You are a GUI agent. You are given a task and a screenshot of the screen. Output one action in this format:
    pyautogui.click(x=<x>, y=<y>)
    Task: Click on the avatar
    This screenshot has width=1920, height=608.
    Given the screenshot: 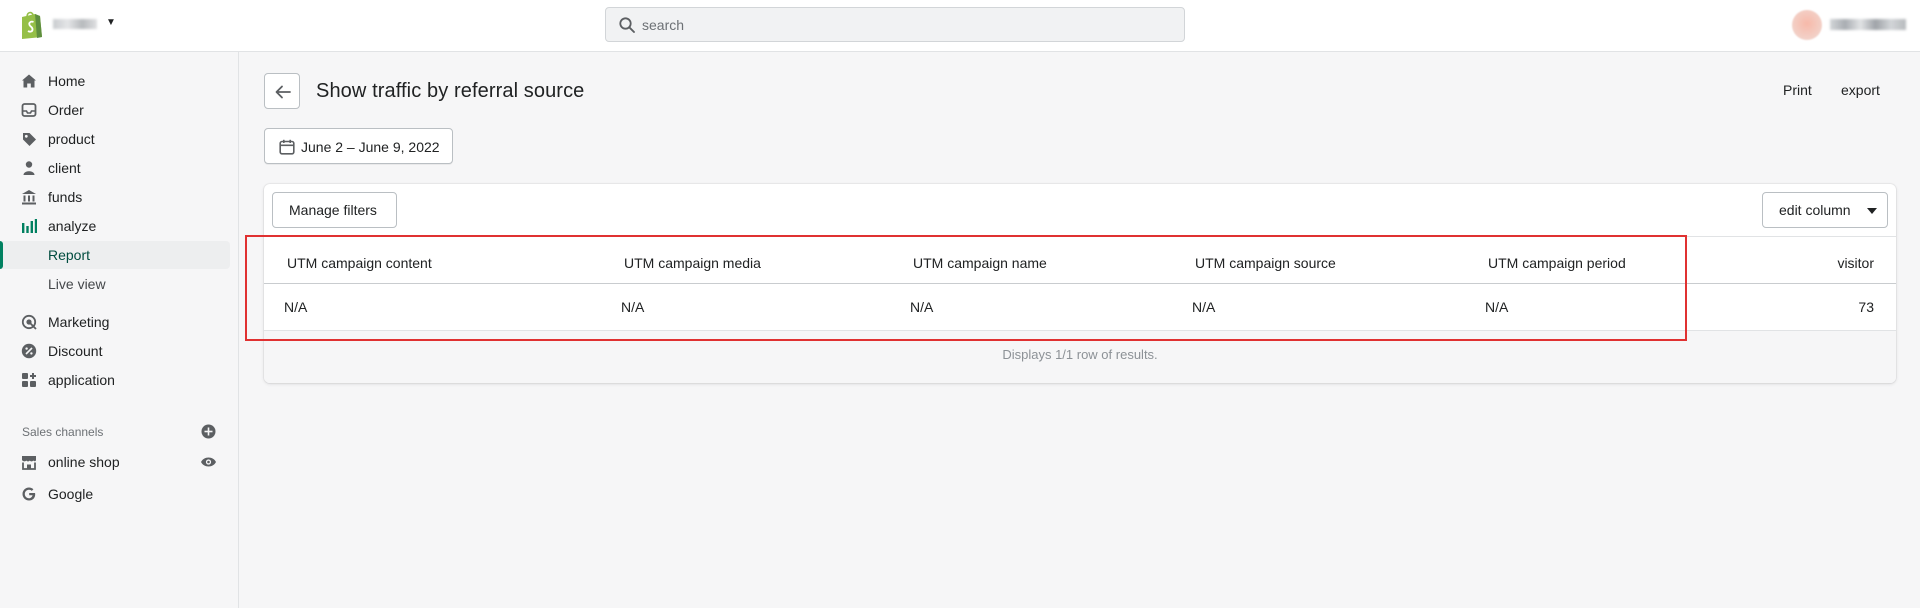 What is the action you would take?
    pyautogui.click(x=1807, y=25)
    